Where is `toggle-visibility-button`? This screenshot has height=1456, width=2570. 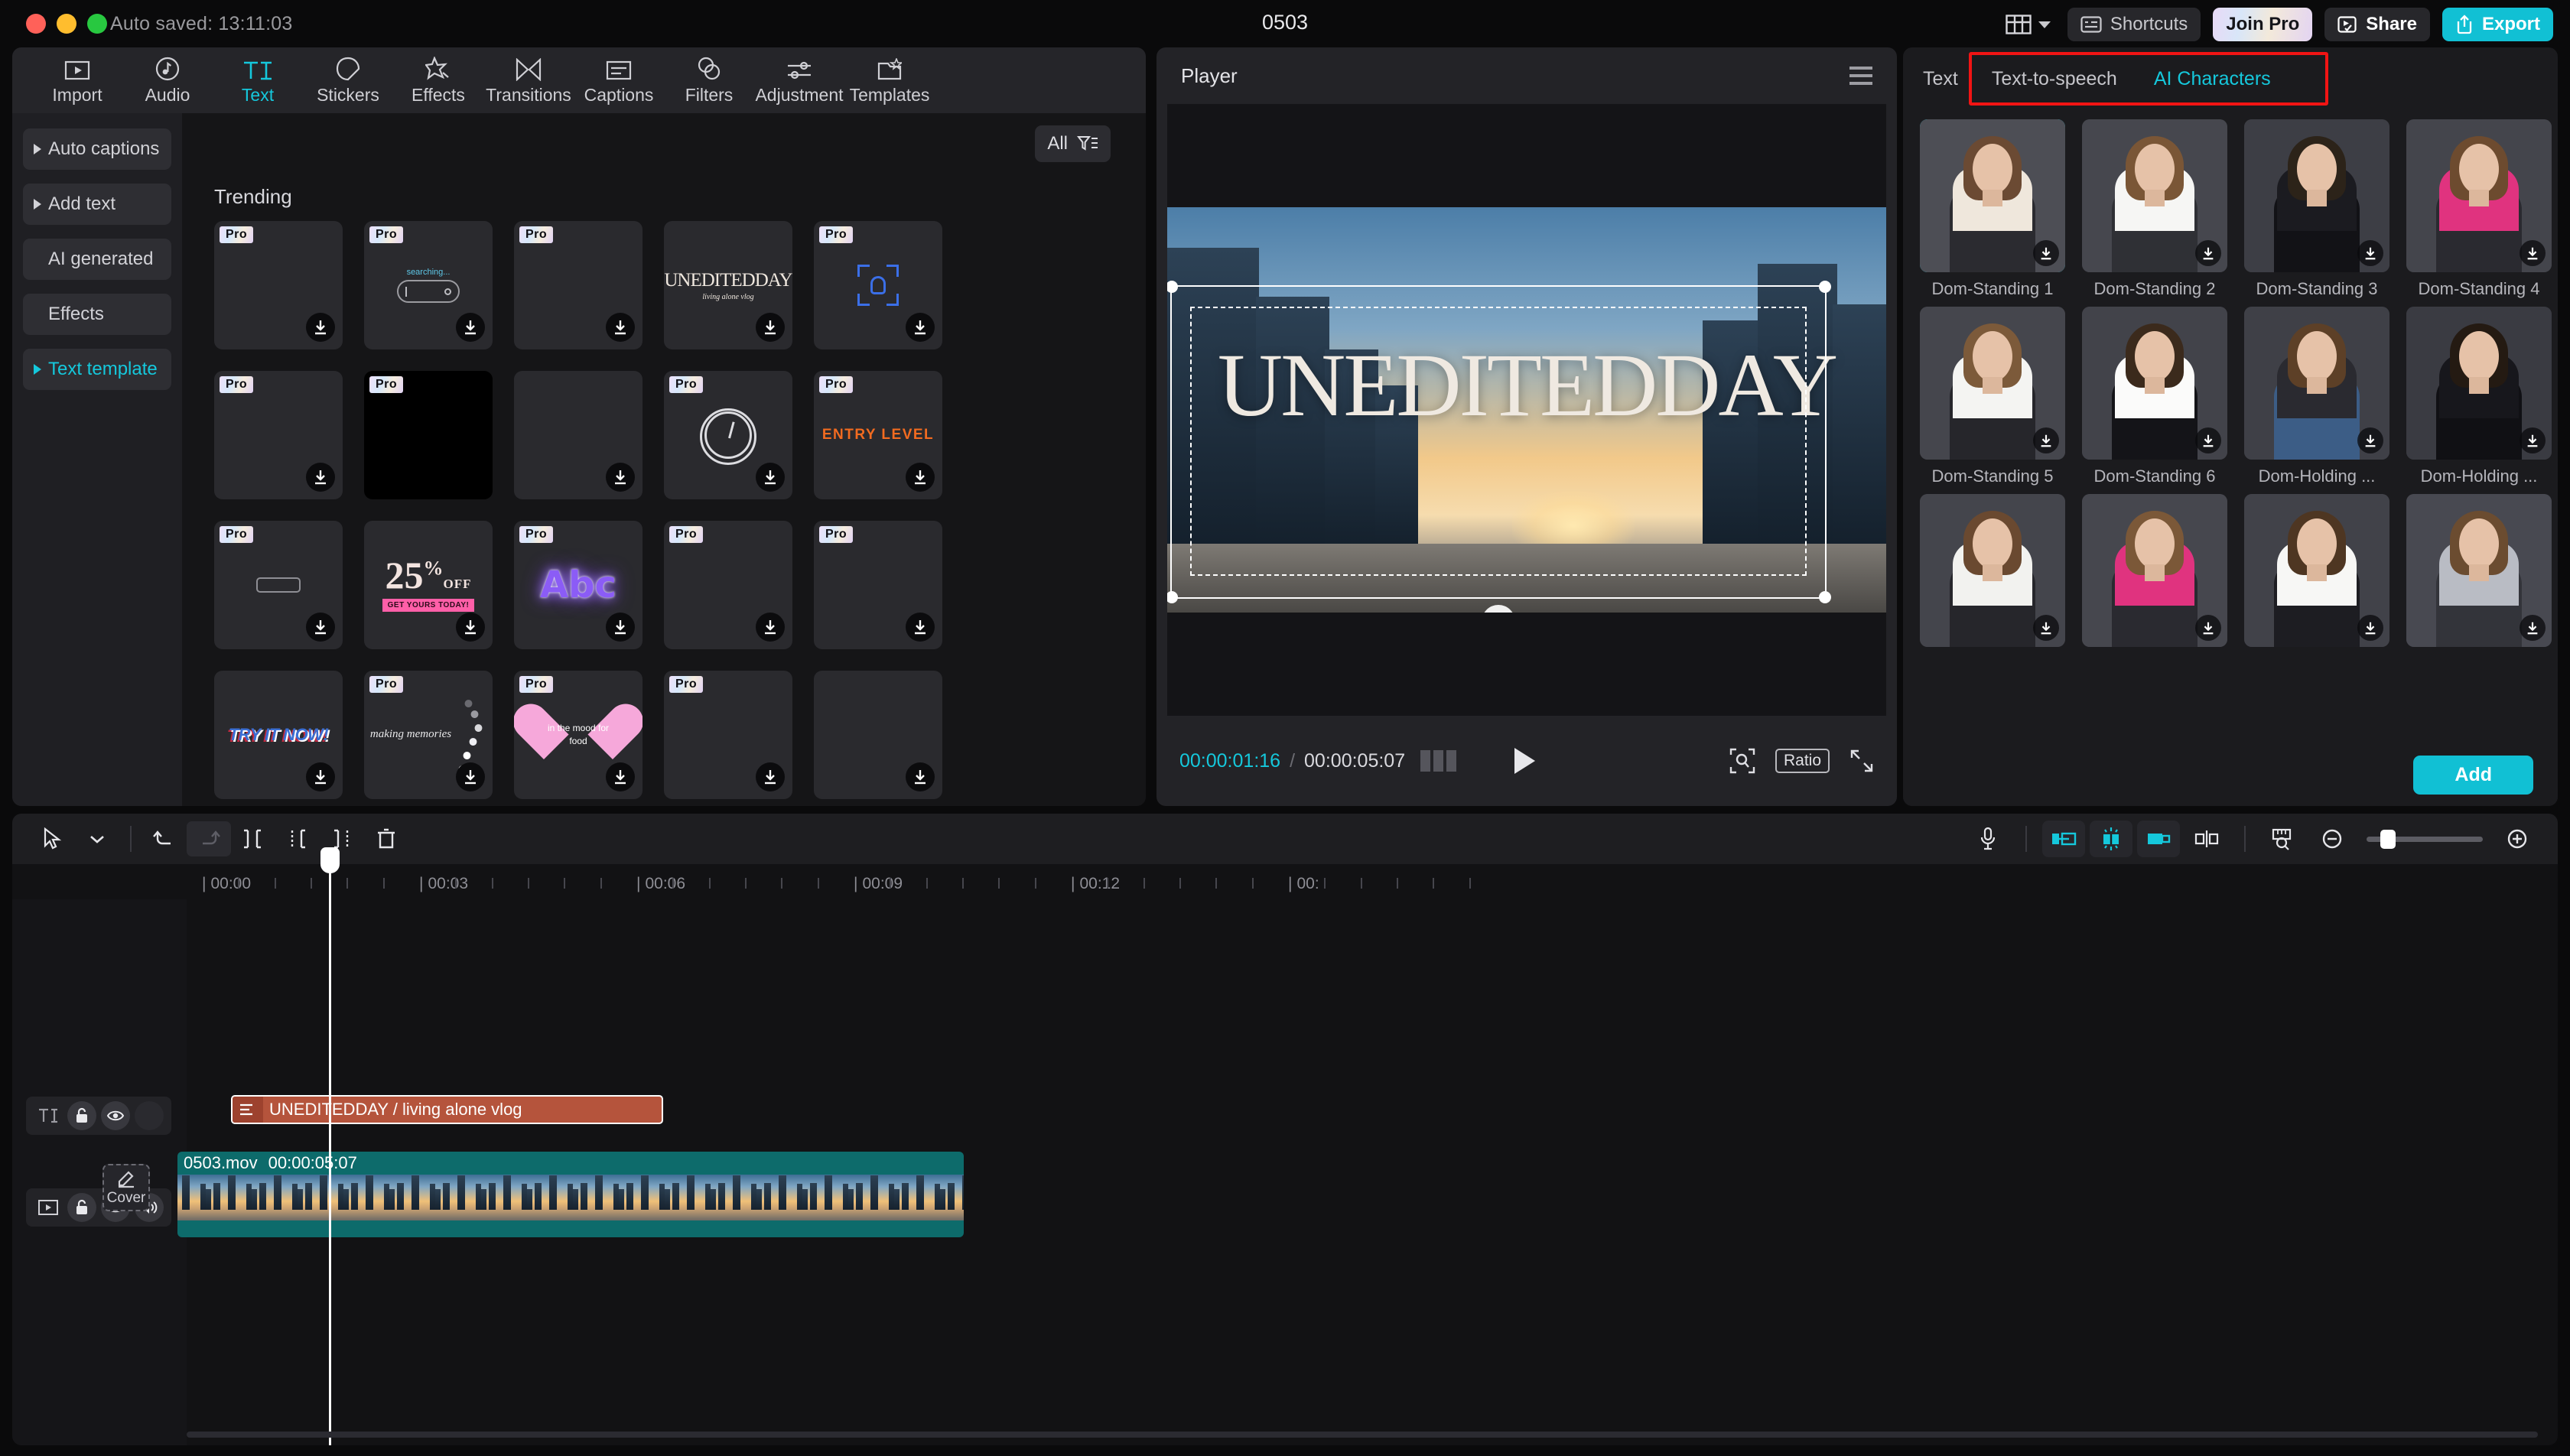
toggle-visibility-button is located at coordinates (115, 1115).